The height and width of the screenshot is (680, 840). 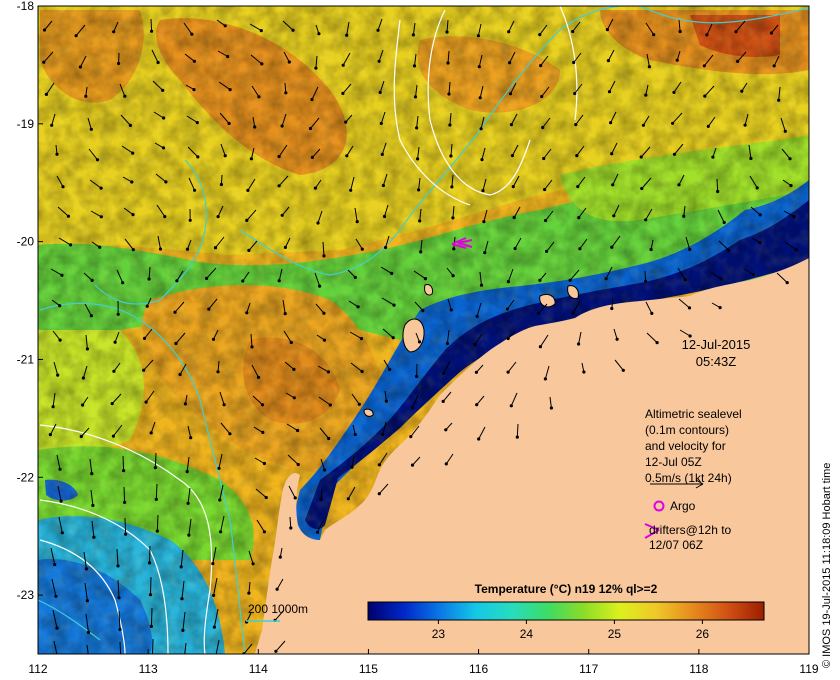 I want to click on legend-line: 12-Jul 05Z, so click(x=673, y=462).